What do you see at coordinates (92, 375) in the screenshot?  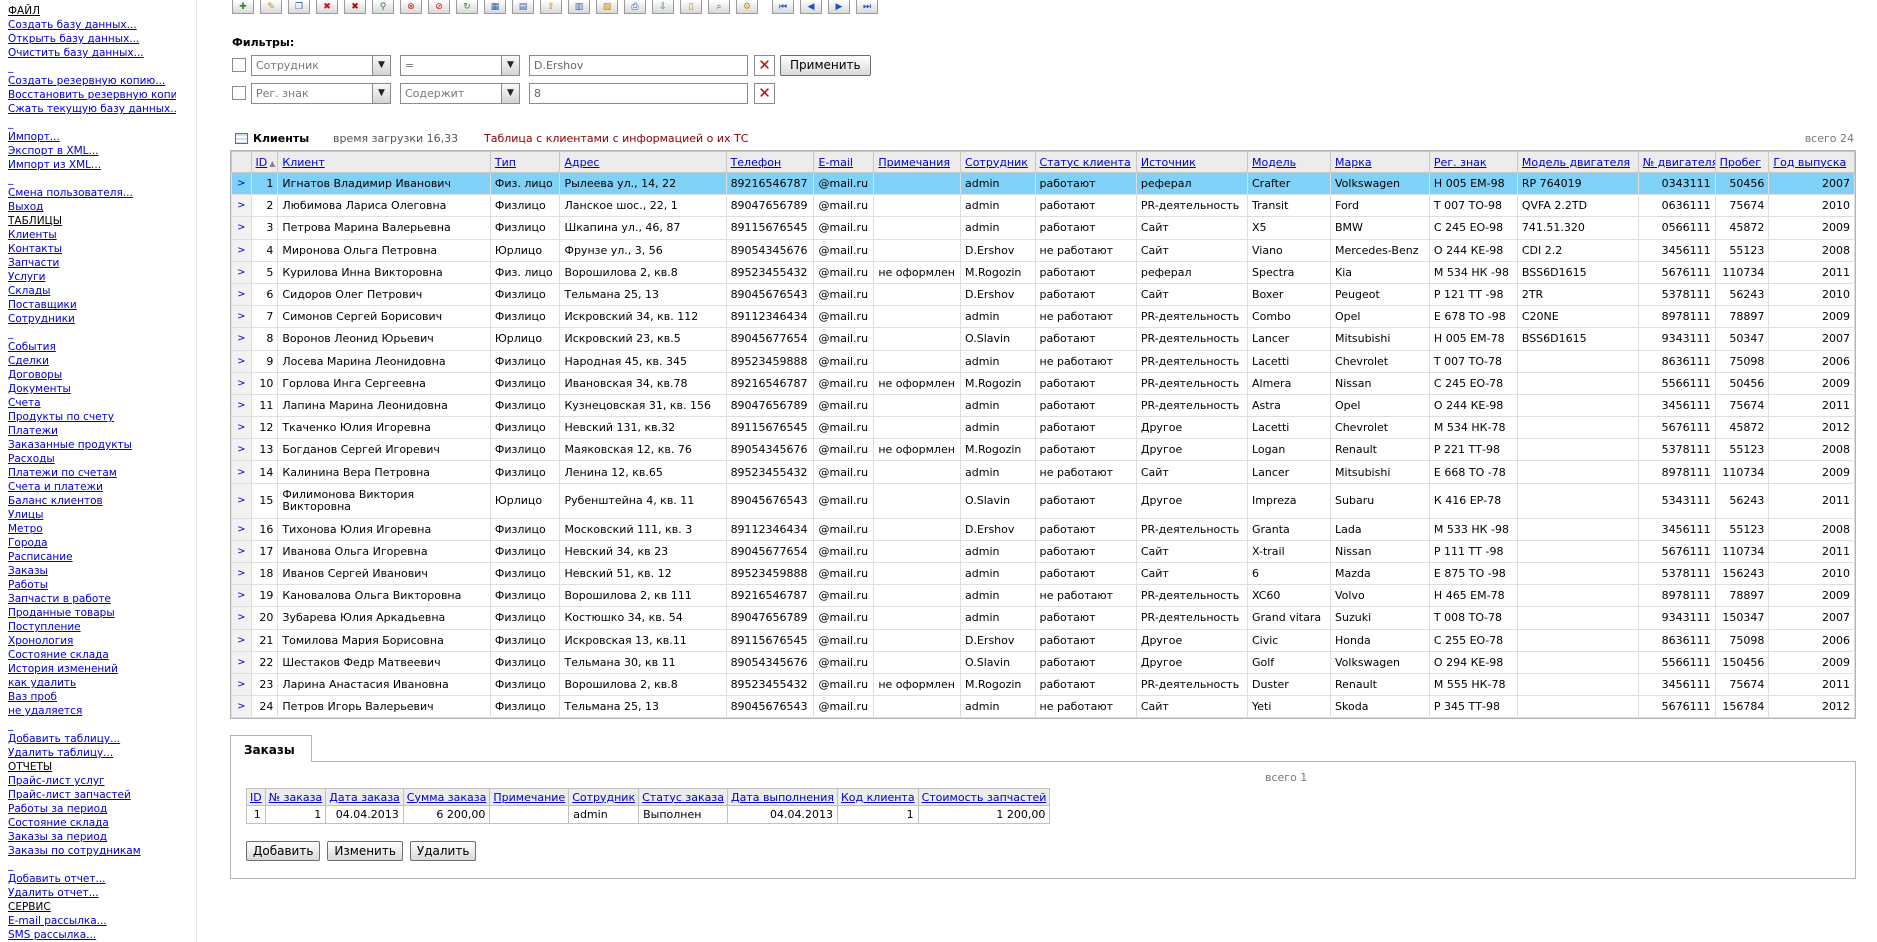 I see `menu-link: Договоры` at bounding box center [92, 375].